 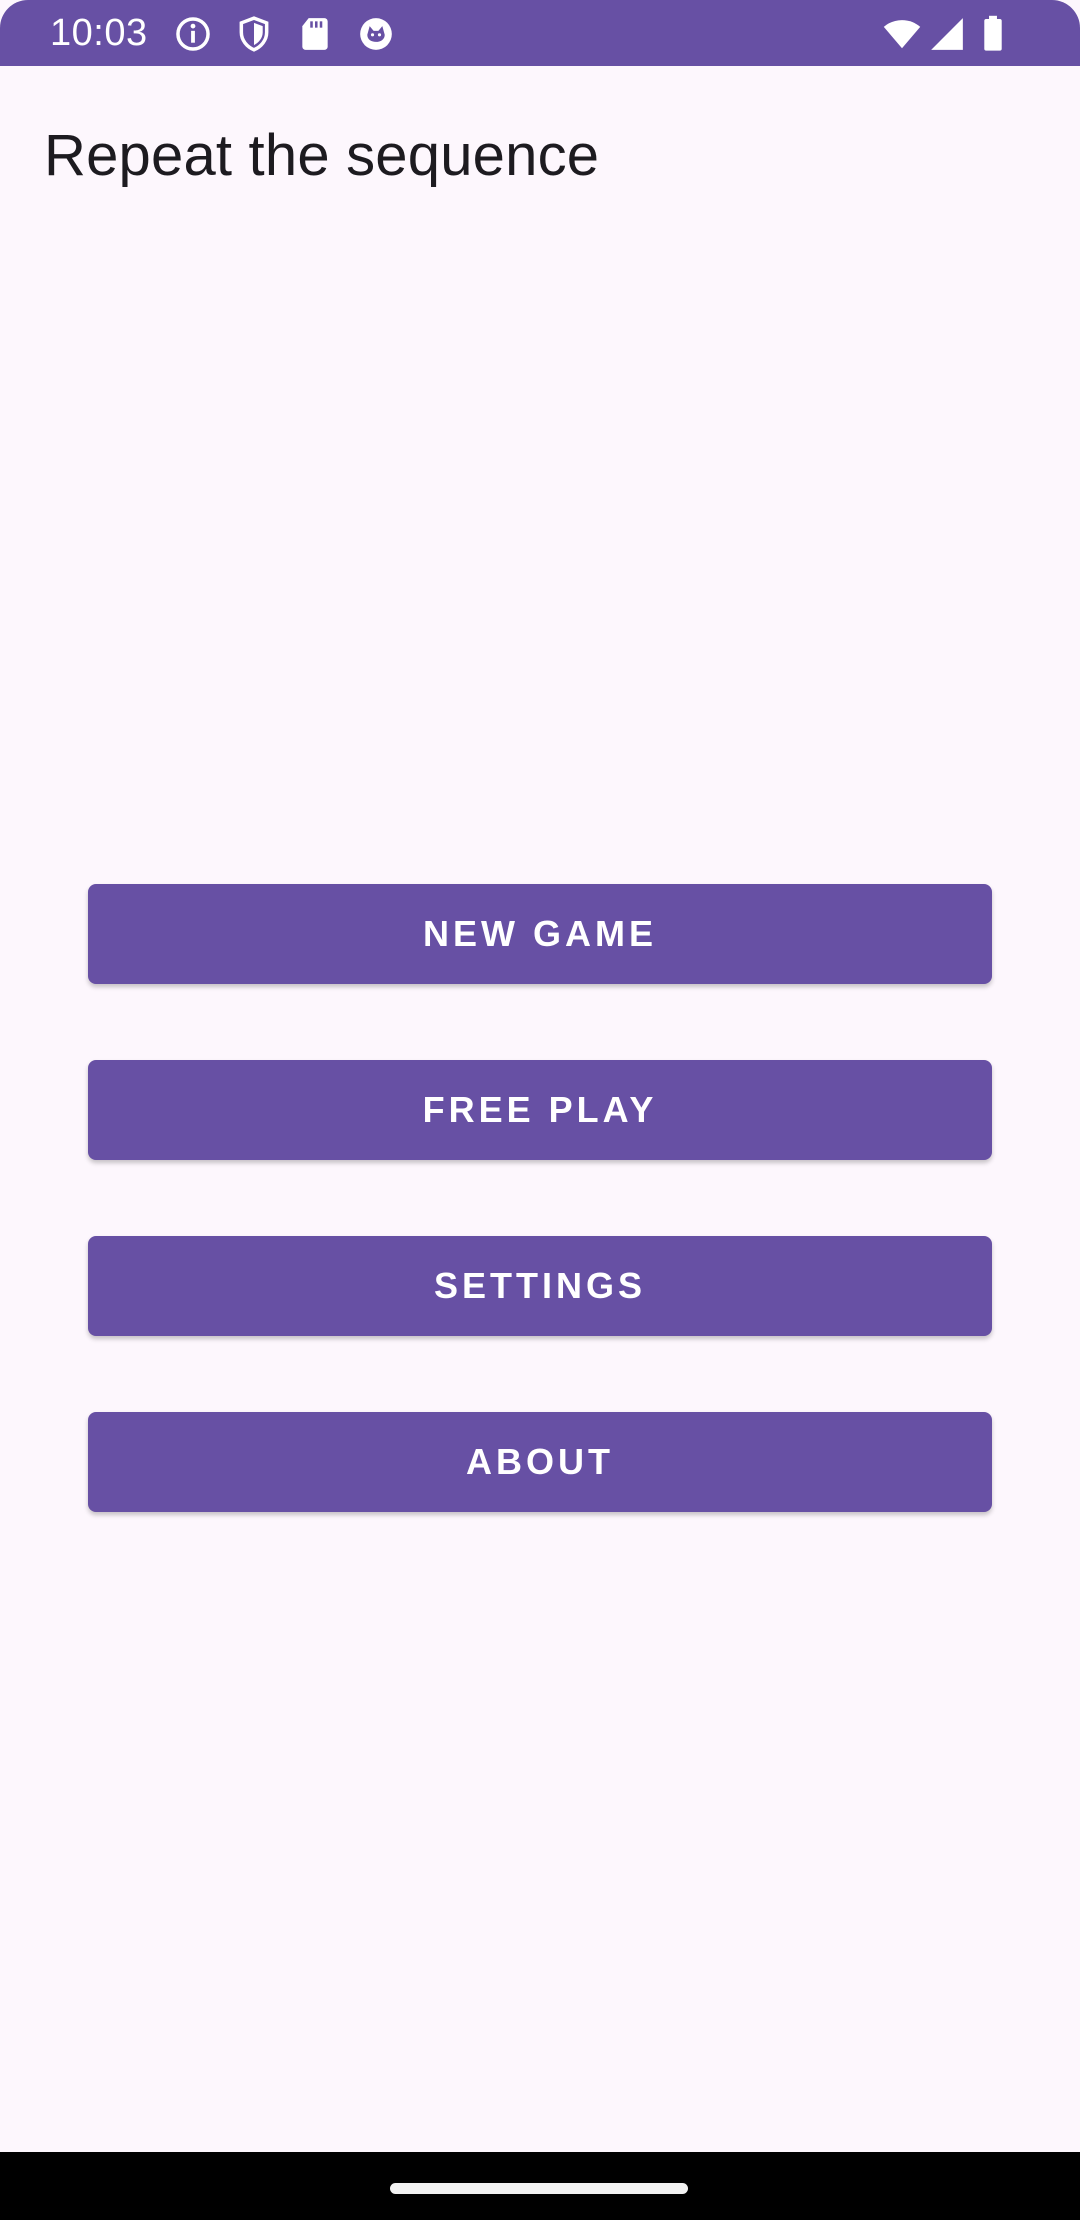 I want to click on new-game-button: NEW GAME, so click(x=540, y=934).